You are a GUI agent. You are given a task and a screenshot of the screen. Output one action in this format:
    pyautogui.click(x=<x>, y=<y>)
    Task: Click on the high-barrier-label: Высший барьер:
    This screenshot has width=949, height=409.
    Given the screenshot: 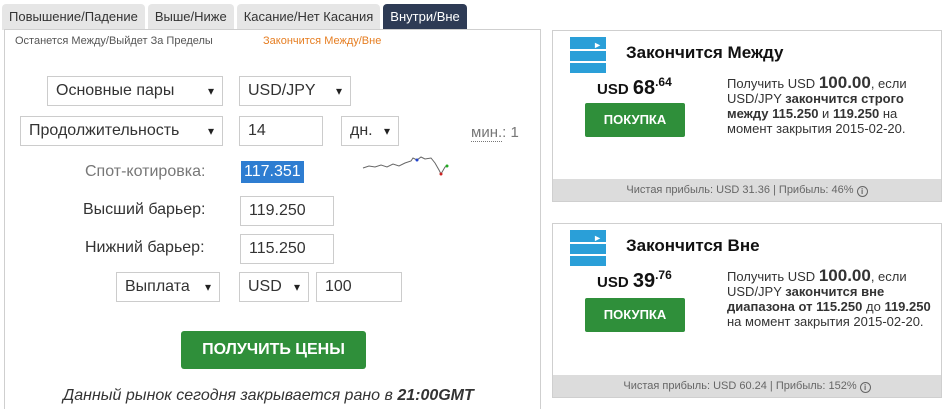 What is the action you would take?
    pyautogui.click(x=144, y=209)
    